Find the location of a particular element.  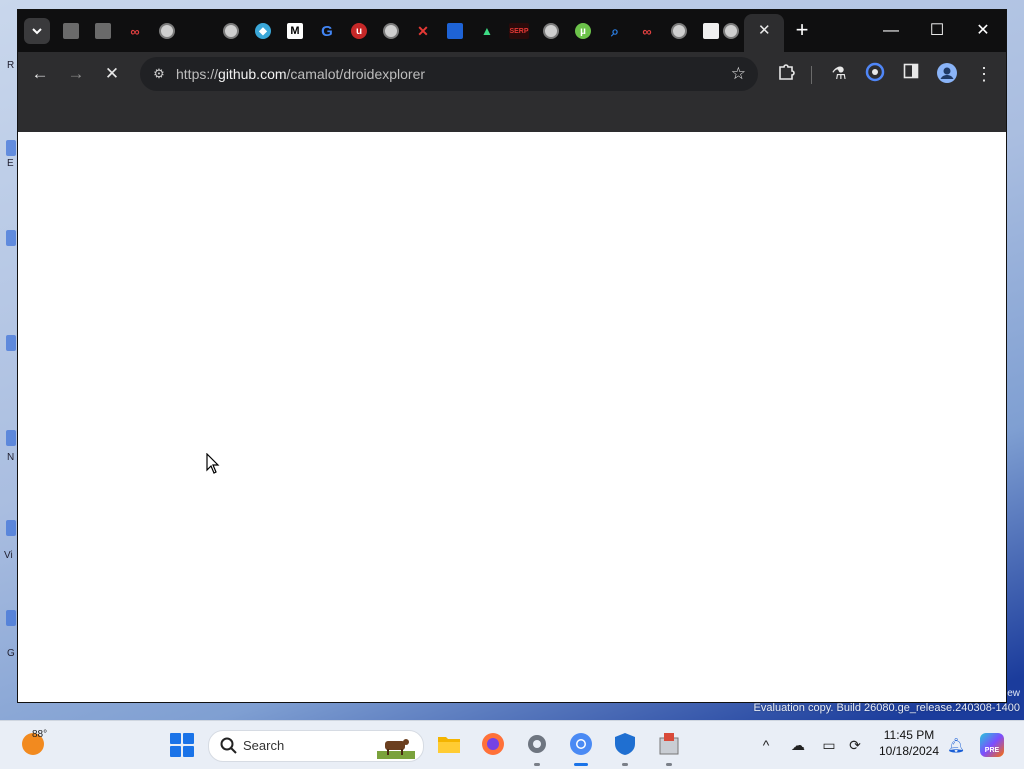

back-button: ← is located at coordinates (40, 74).